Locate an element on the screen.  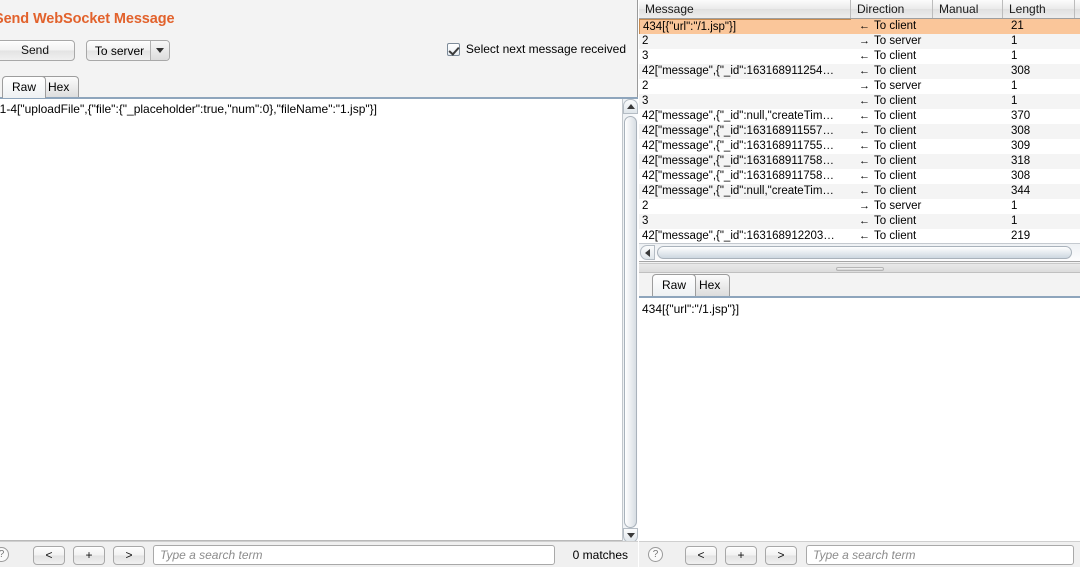
arrow-right-icon: → is located at coordinates (864, 86).